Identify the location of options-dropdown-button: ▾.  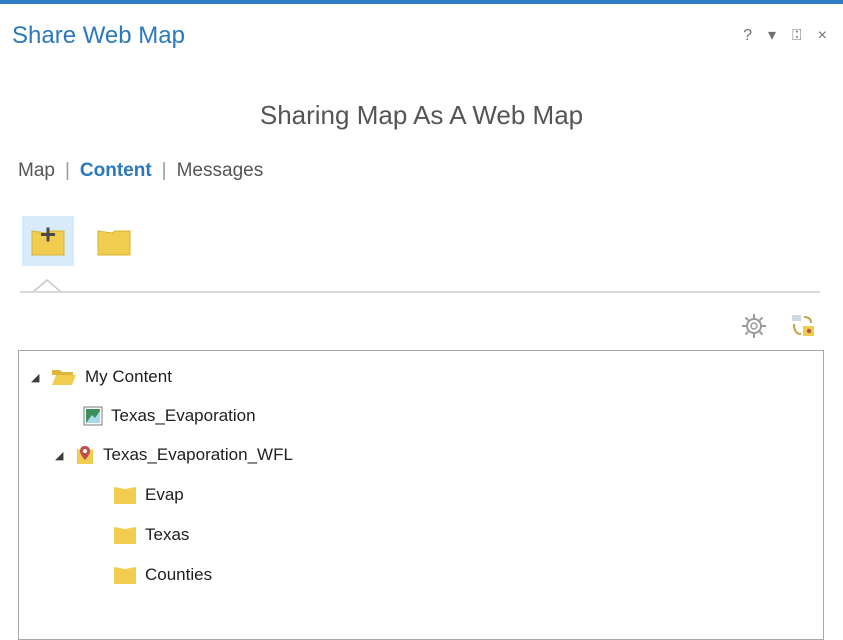
(772, 36).